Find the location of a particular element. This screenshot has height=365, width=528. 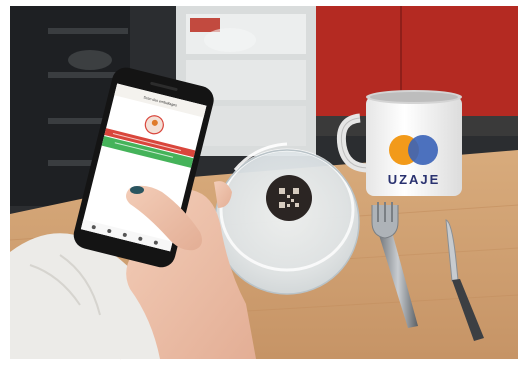

mug-logo-blue-circle is located at coordinates (423, 150).